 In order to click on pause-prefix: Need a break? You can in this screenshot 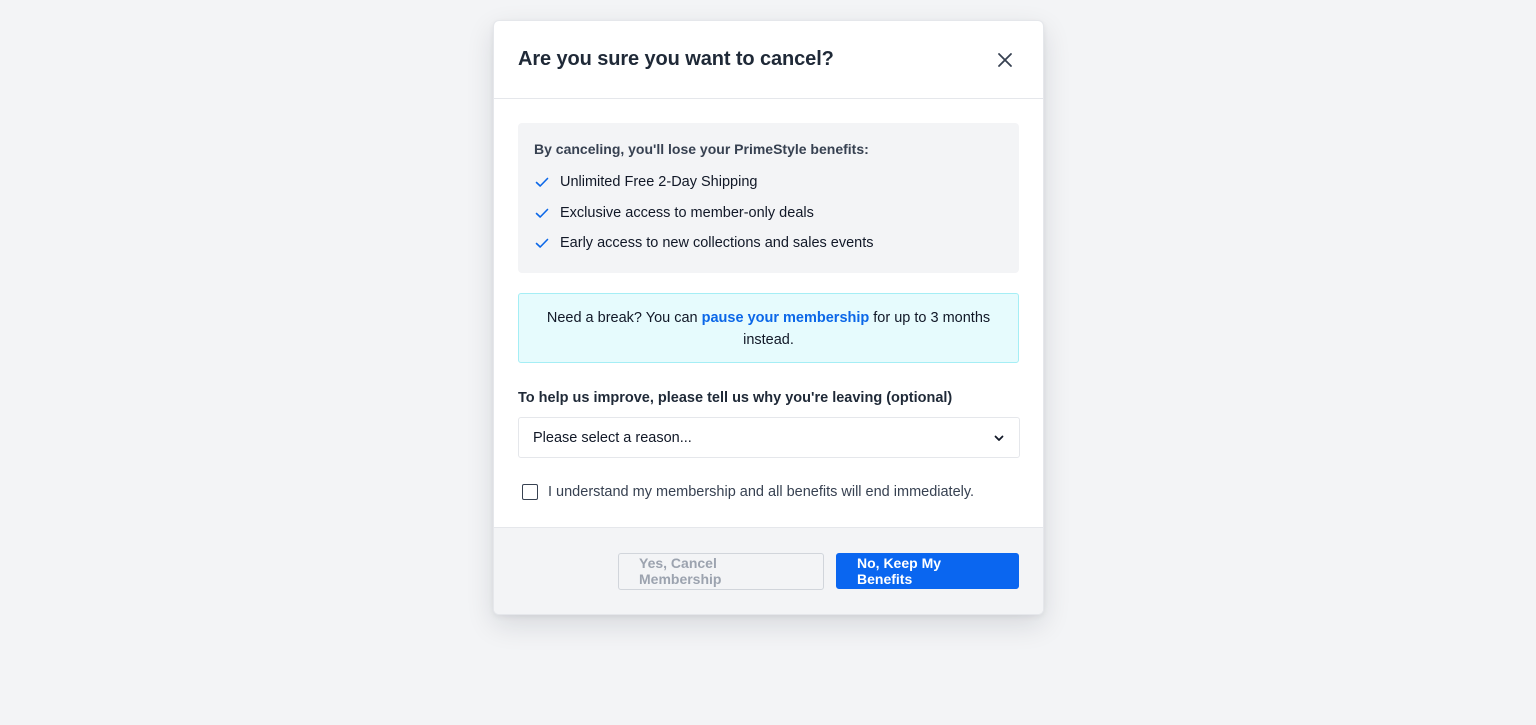, I will do `click(624, 318)`.